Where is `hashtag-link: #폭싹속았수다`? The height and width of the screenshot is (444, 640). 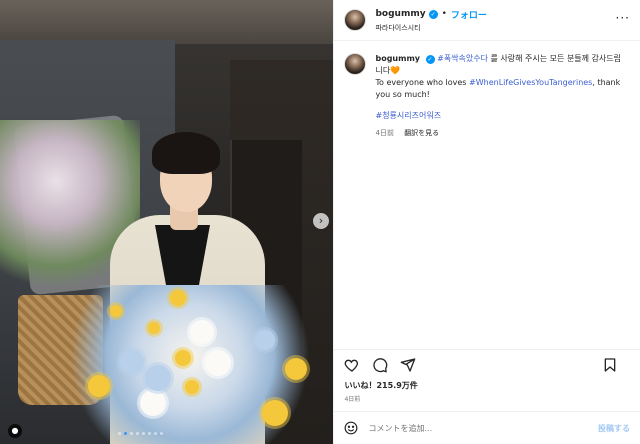 hashtag-link: #폭싹속았수다 is located at coordinates (462, 58).